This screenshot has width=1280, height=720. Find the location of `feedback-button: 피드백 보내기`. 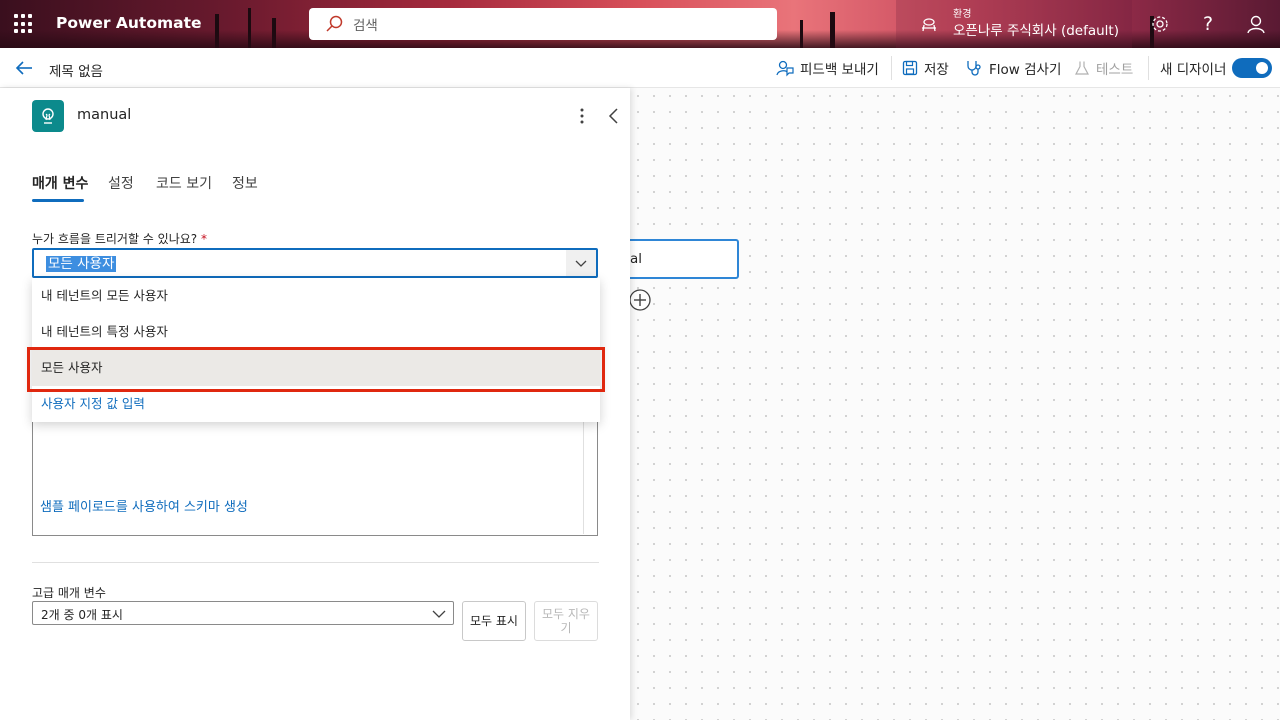

feedback-button: 피드백 보내기 is located at coordinates (827, 68).